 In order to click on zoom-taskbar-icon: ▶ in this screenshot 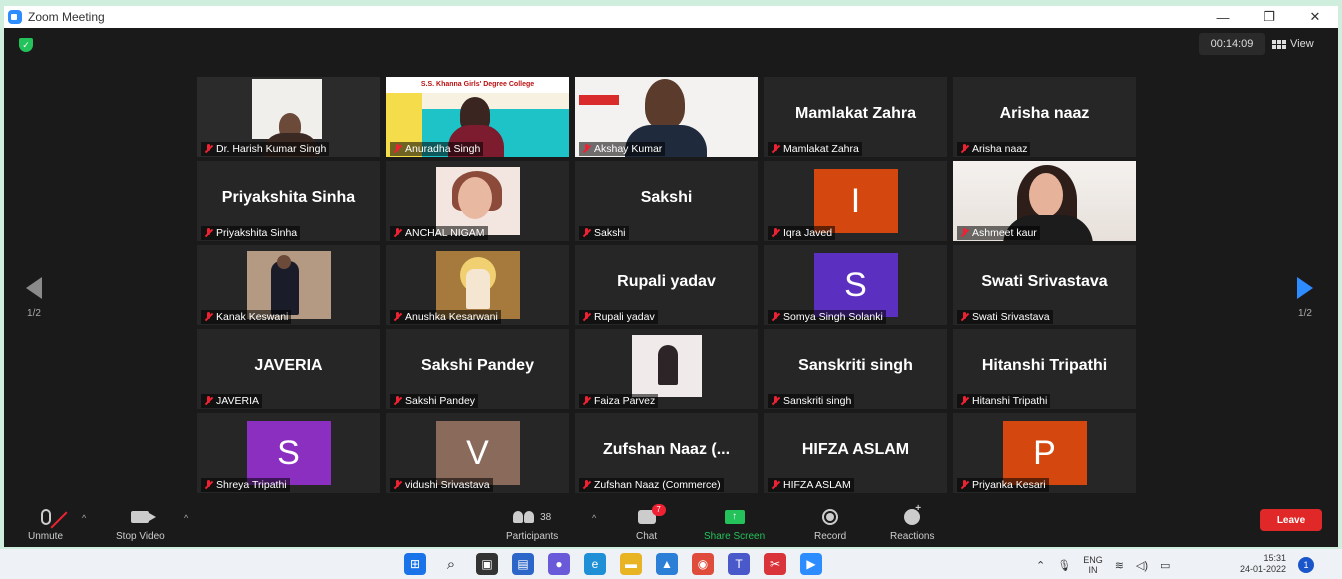, I will do `click(811, 564)`.